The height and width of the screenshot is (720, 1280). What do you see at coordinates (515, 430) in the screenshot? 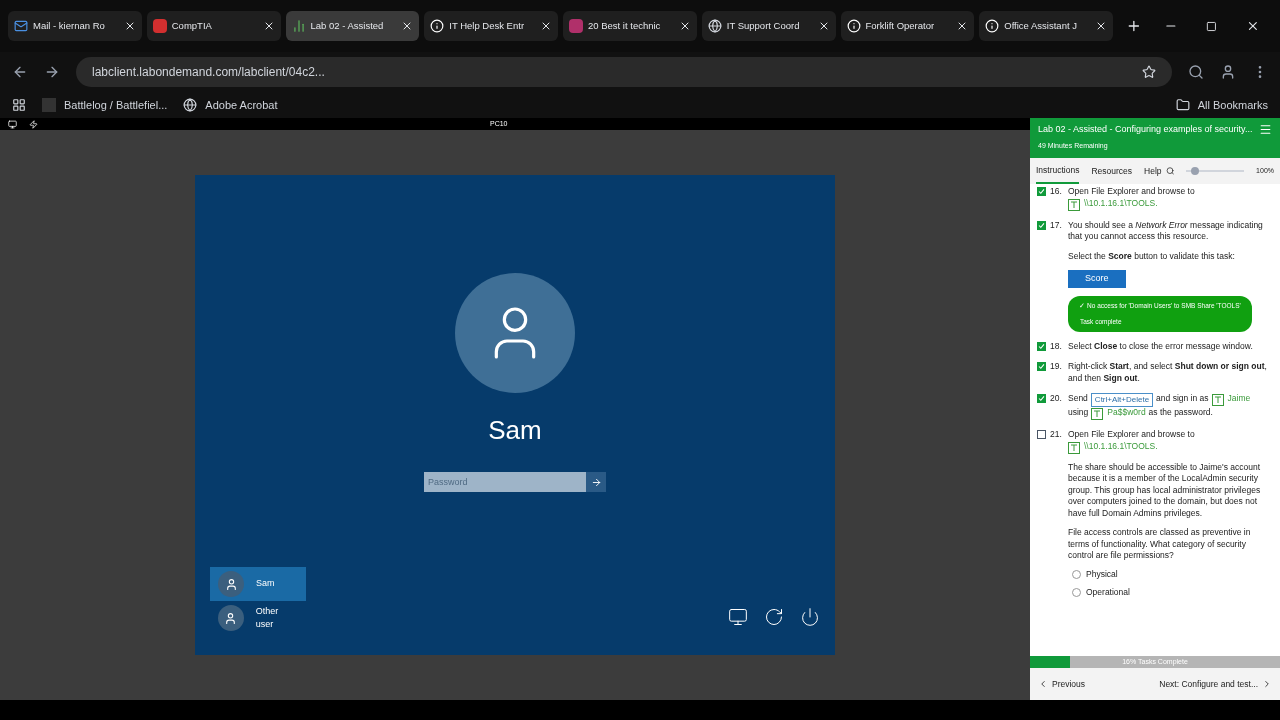
I see `user-name: Sam` at bounding box center [515, 430].